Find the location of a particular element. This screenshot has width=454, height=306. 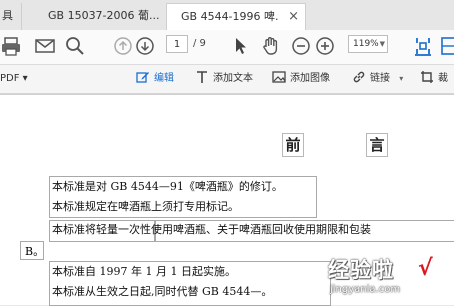

mail-icon is located at coordinates (45, 46).